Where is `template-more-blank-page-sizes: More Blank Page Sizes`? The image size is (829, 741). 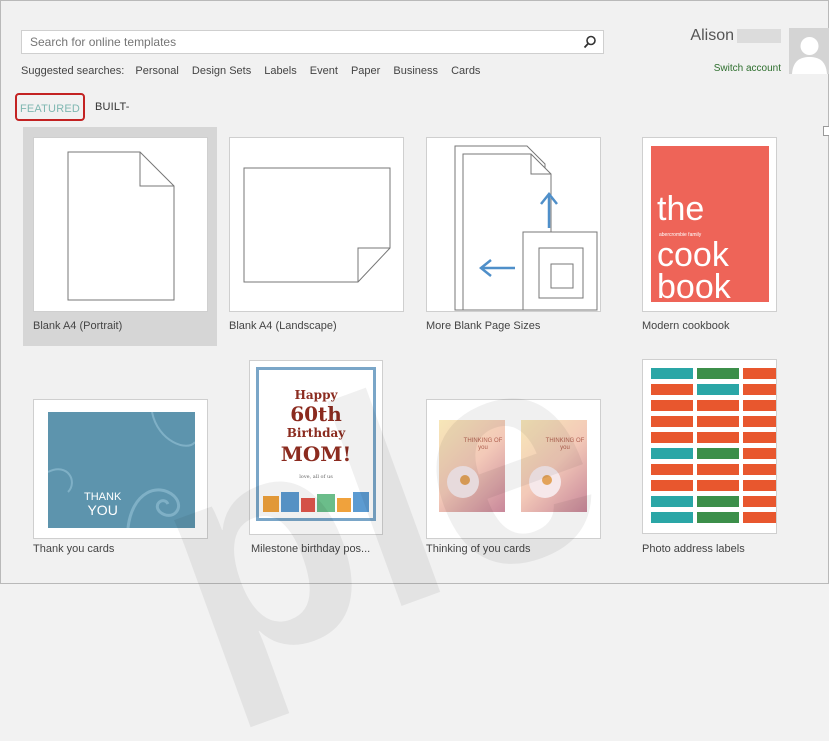
template-more-blank-page-sizes: More Blank Page Sizes is located at coordinates (513, 236).